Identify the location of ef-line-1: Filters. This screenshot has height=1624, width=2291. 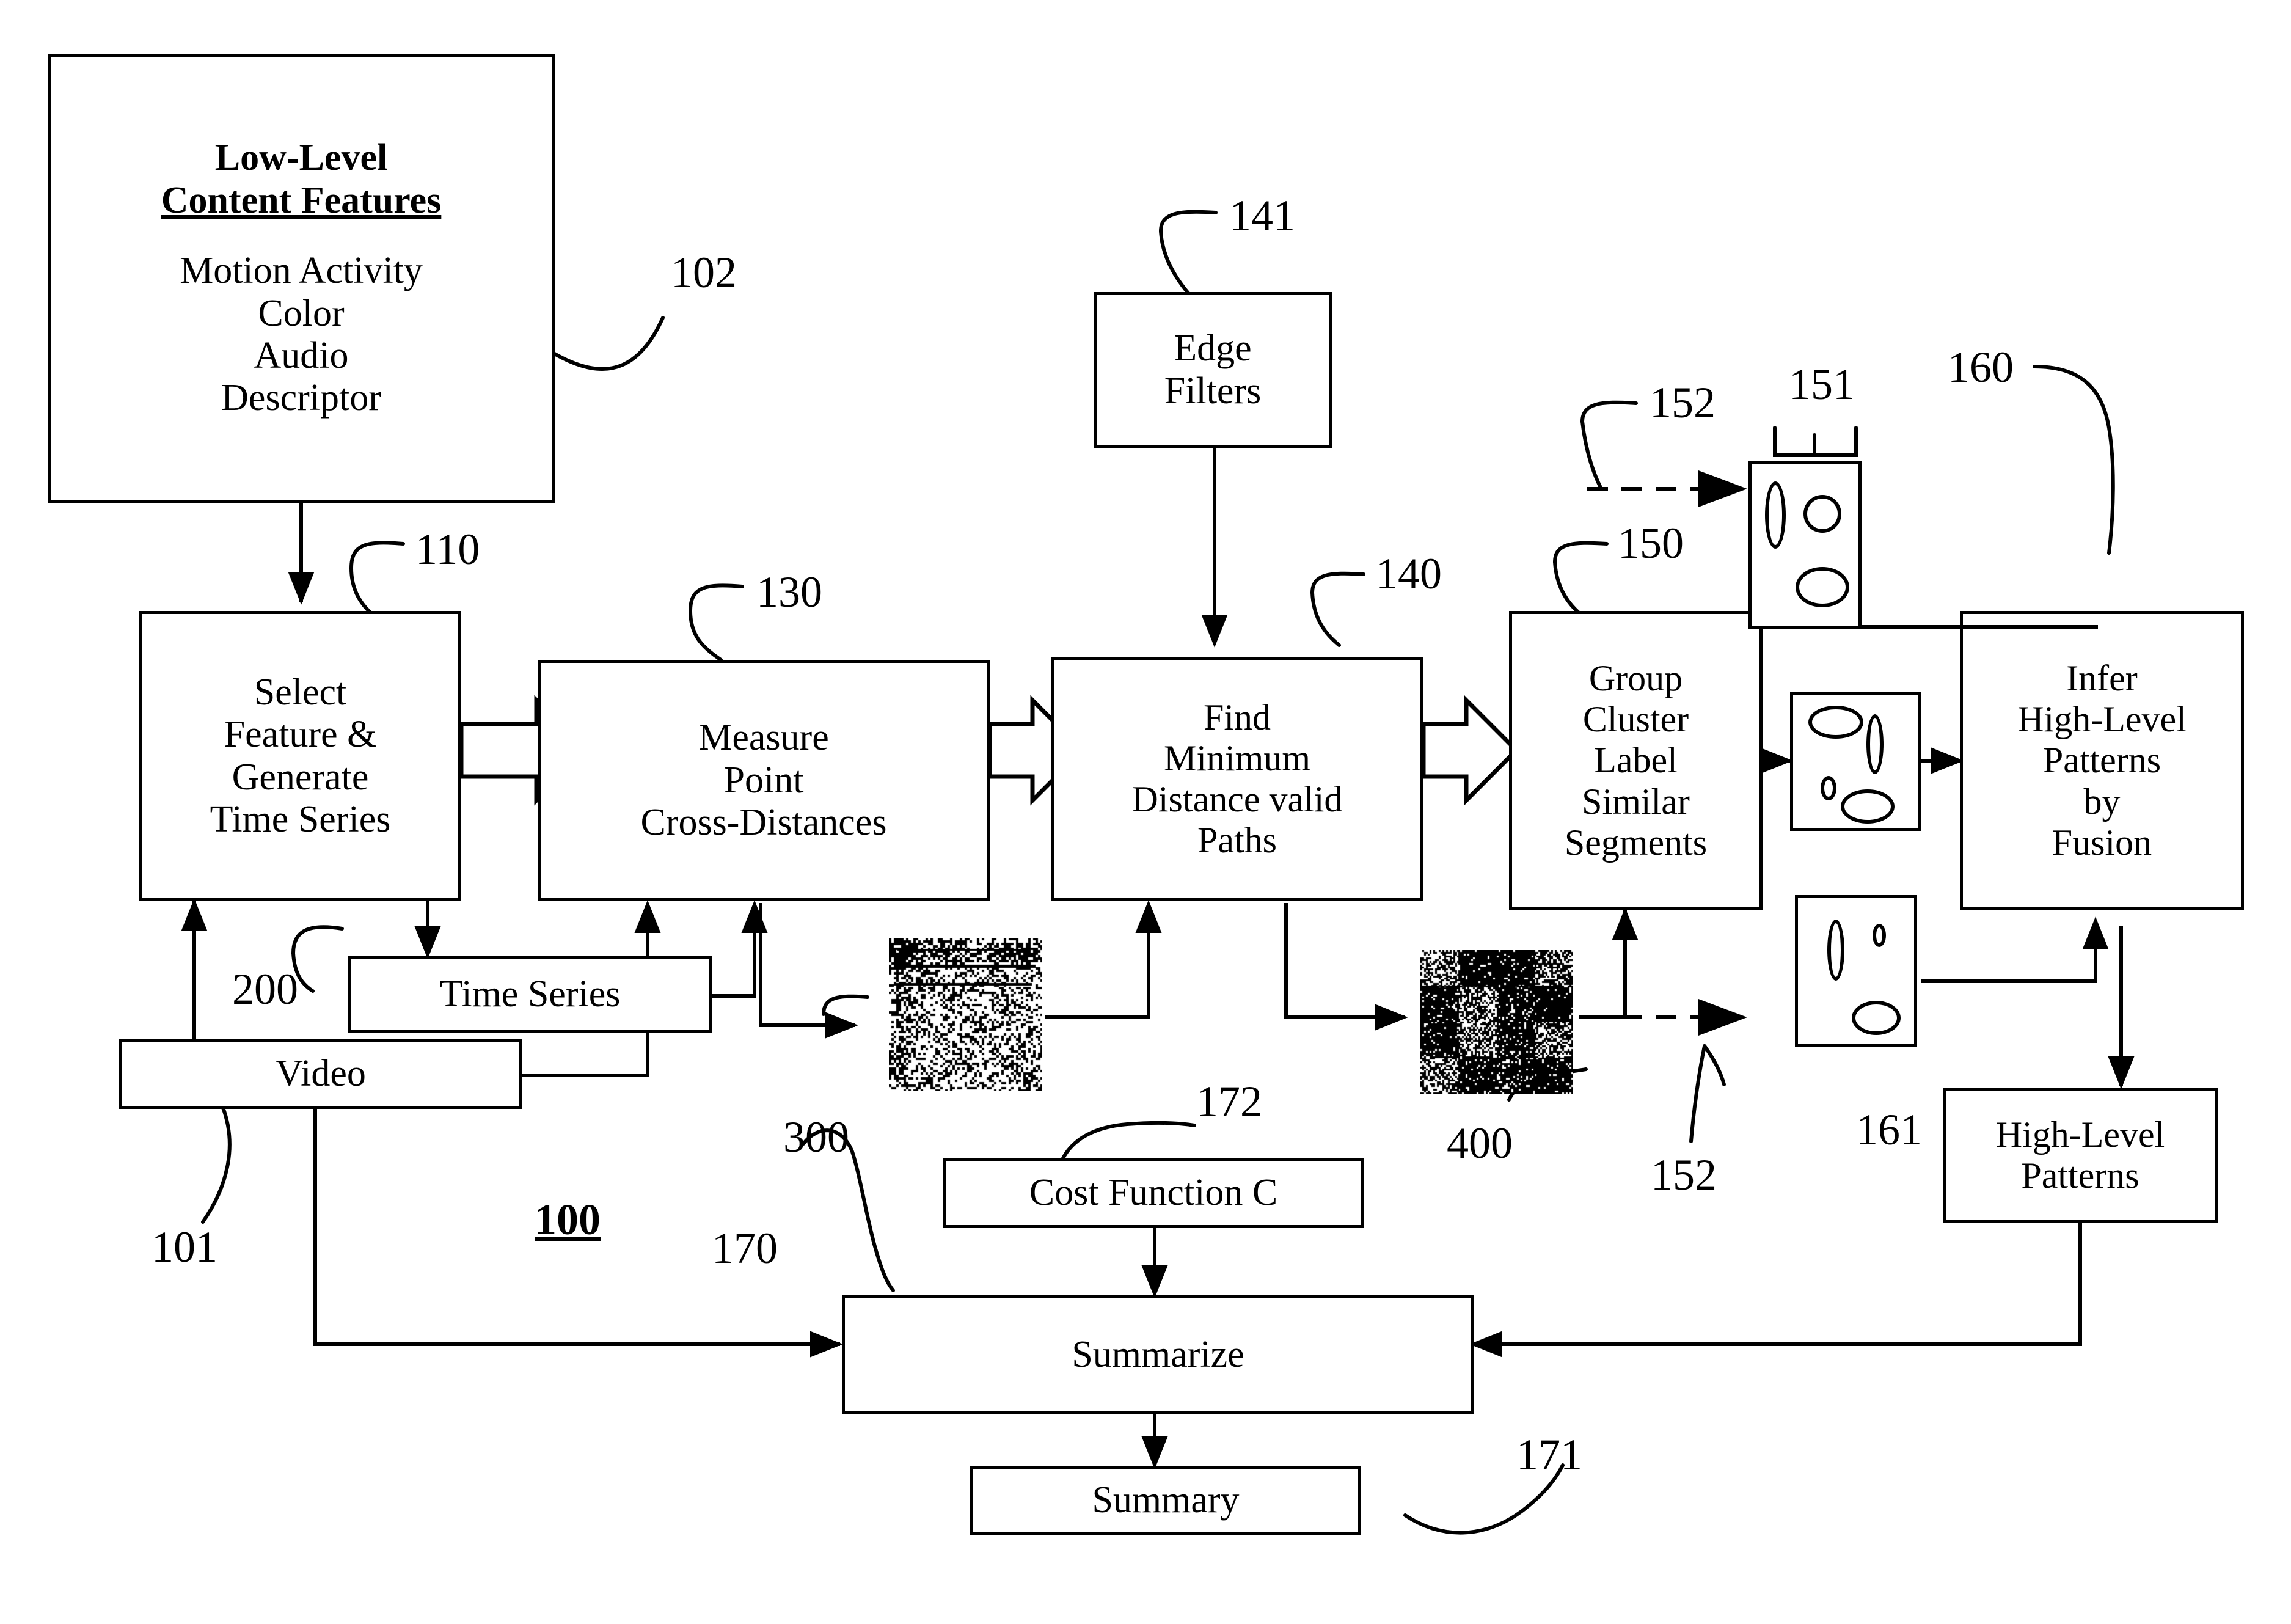
(1213, 391).